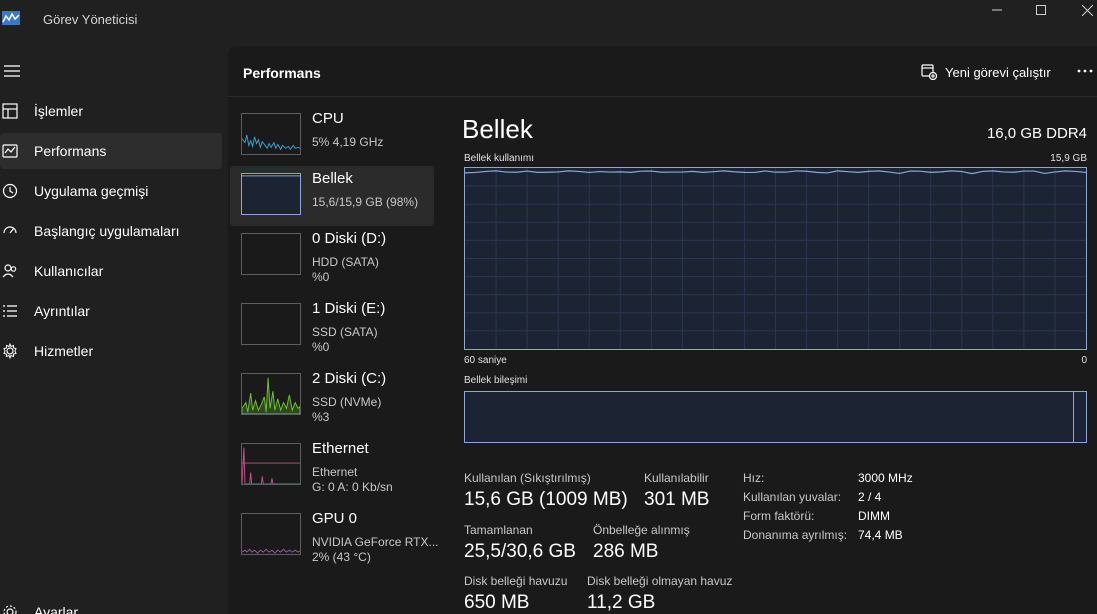 Image resolution: width=1097 pixels, height=614 pixels. I want to click on paged-pool-label: Disk belleği havuzu, so click(516, 581).